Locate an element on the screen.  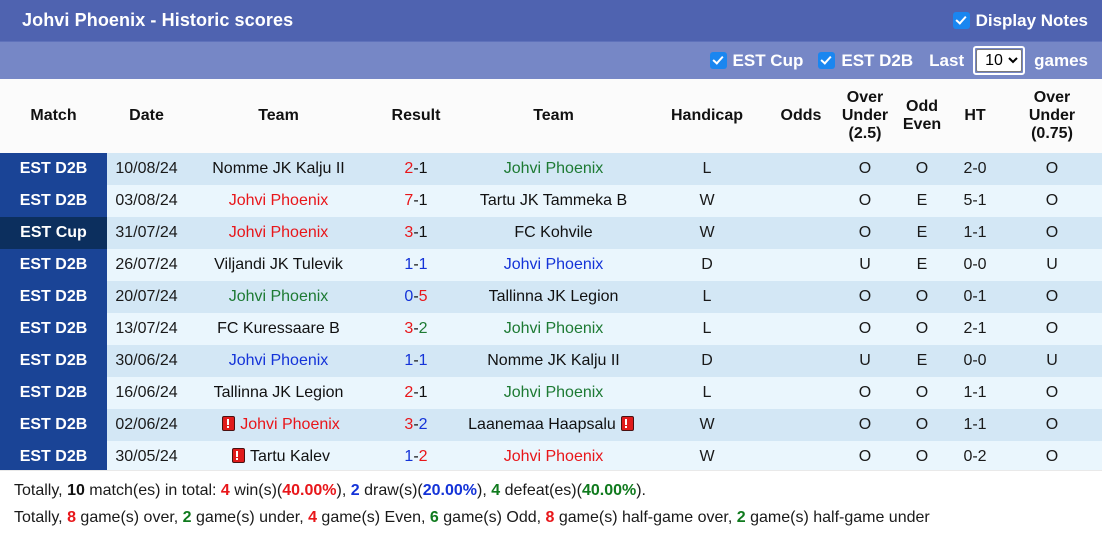
sum1-t8: ). is located at coordinates (641, 490).